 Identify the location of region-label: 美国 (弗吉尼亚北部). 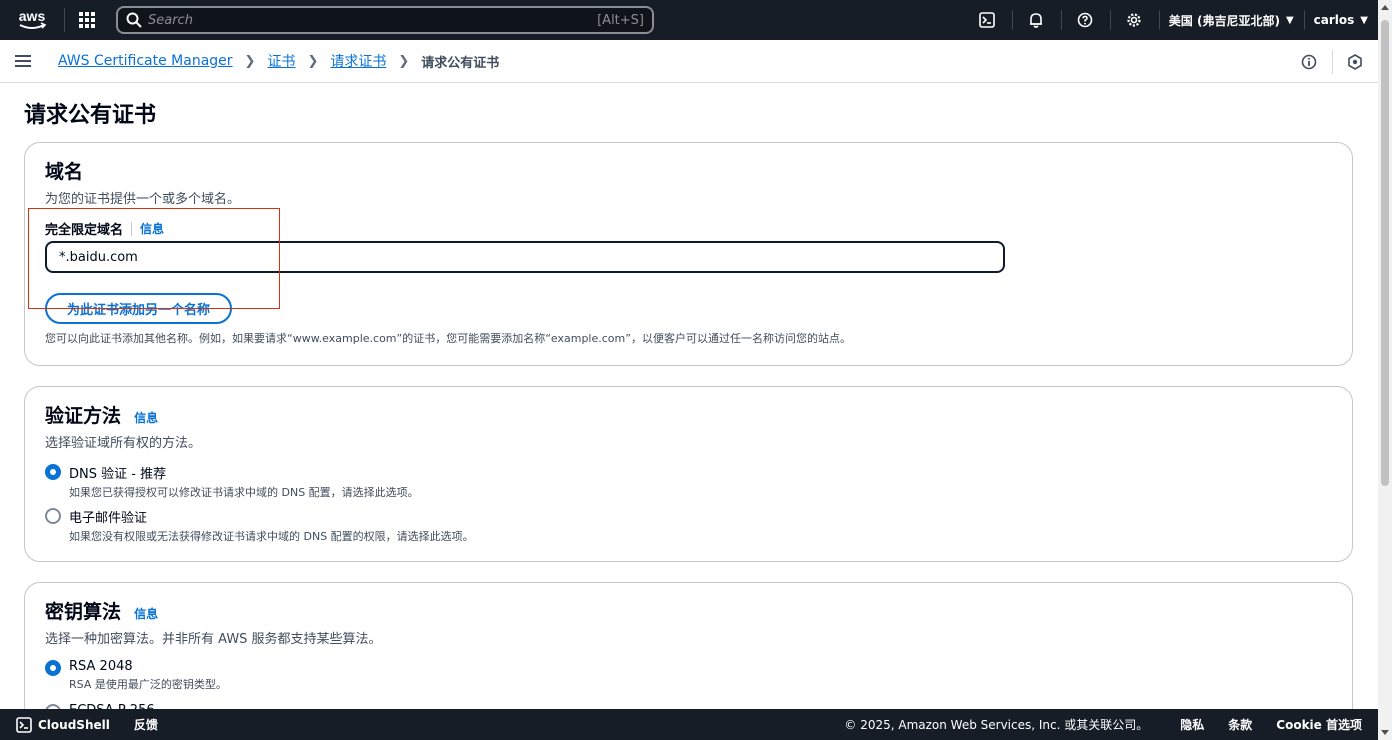
(1224, 20).